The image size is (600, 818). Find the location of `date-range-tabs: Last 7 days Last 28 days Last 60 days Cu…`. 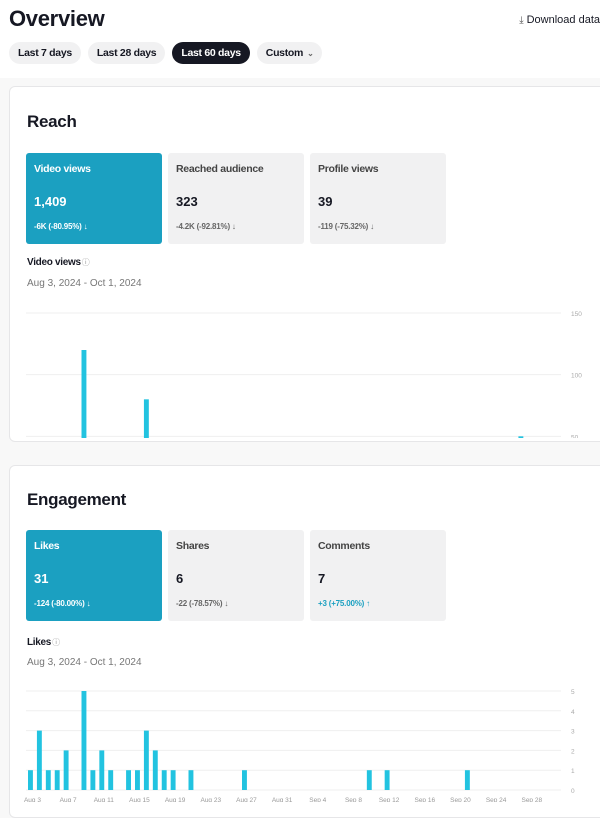

date-range-tabs: Last 7 days Last 28 days Last 60 days Cu… is located at coordinates (166, 53).